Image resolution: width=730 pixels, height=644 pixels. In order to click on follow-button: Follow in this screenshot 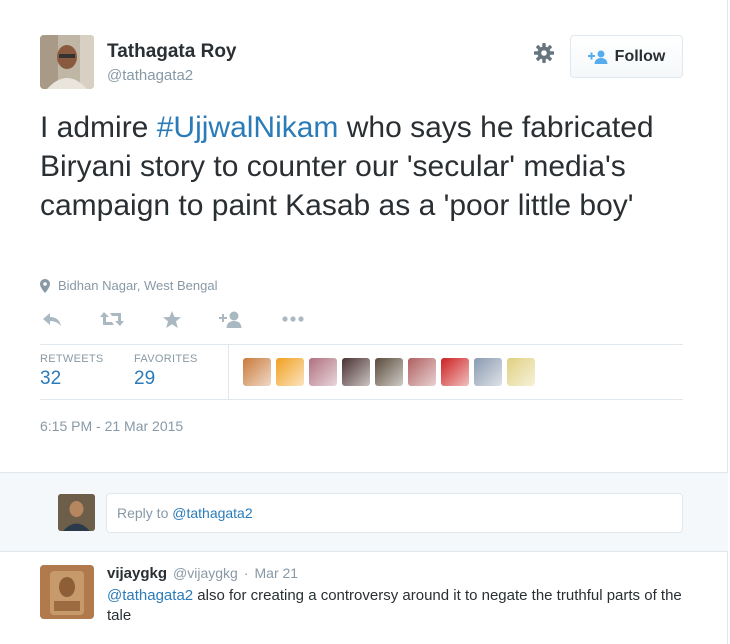, I will do `click(626, 56)`.